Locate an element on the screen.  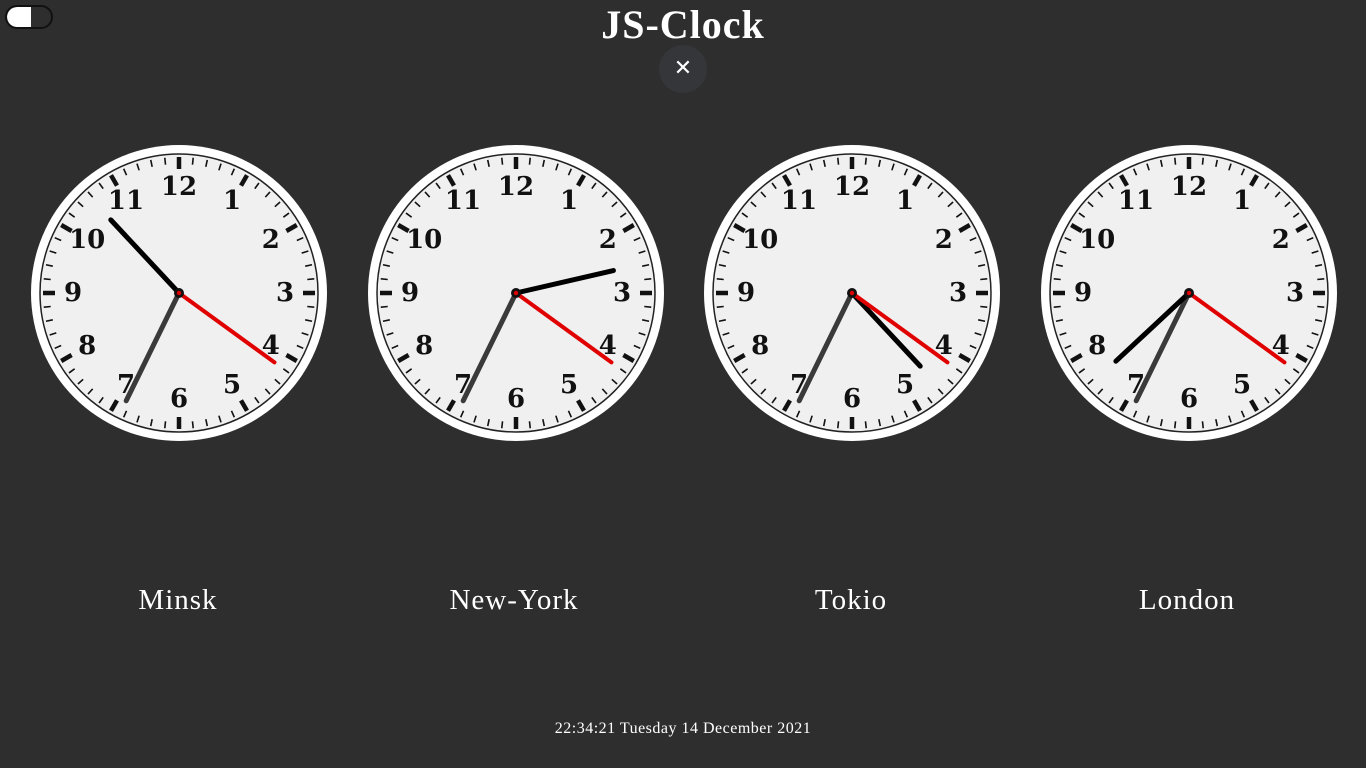
city-label-new-york: New-York is located at coordinates (514, 600).